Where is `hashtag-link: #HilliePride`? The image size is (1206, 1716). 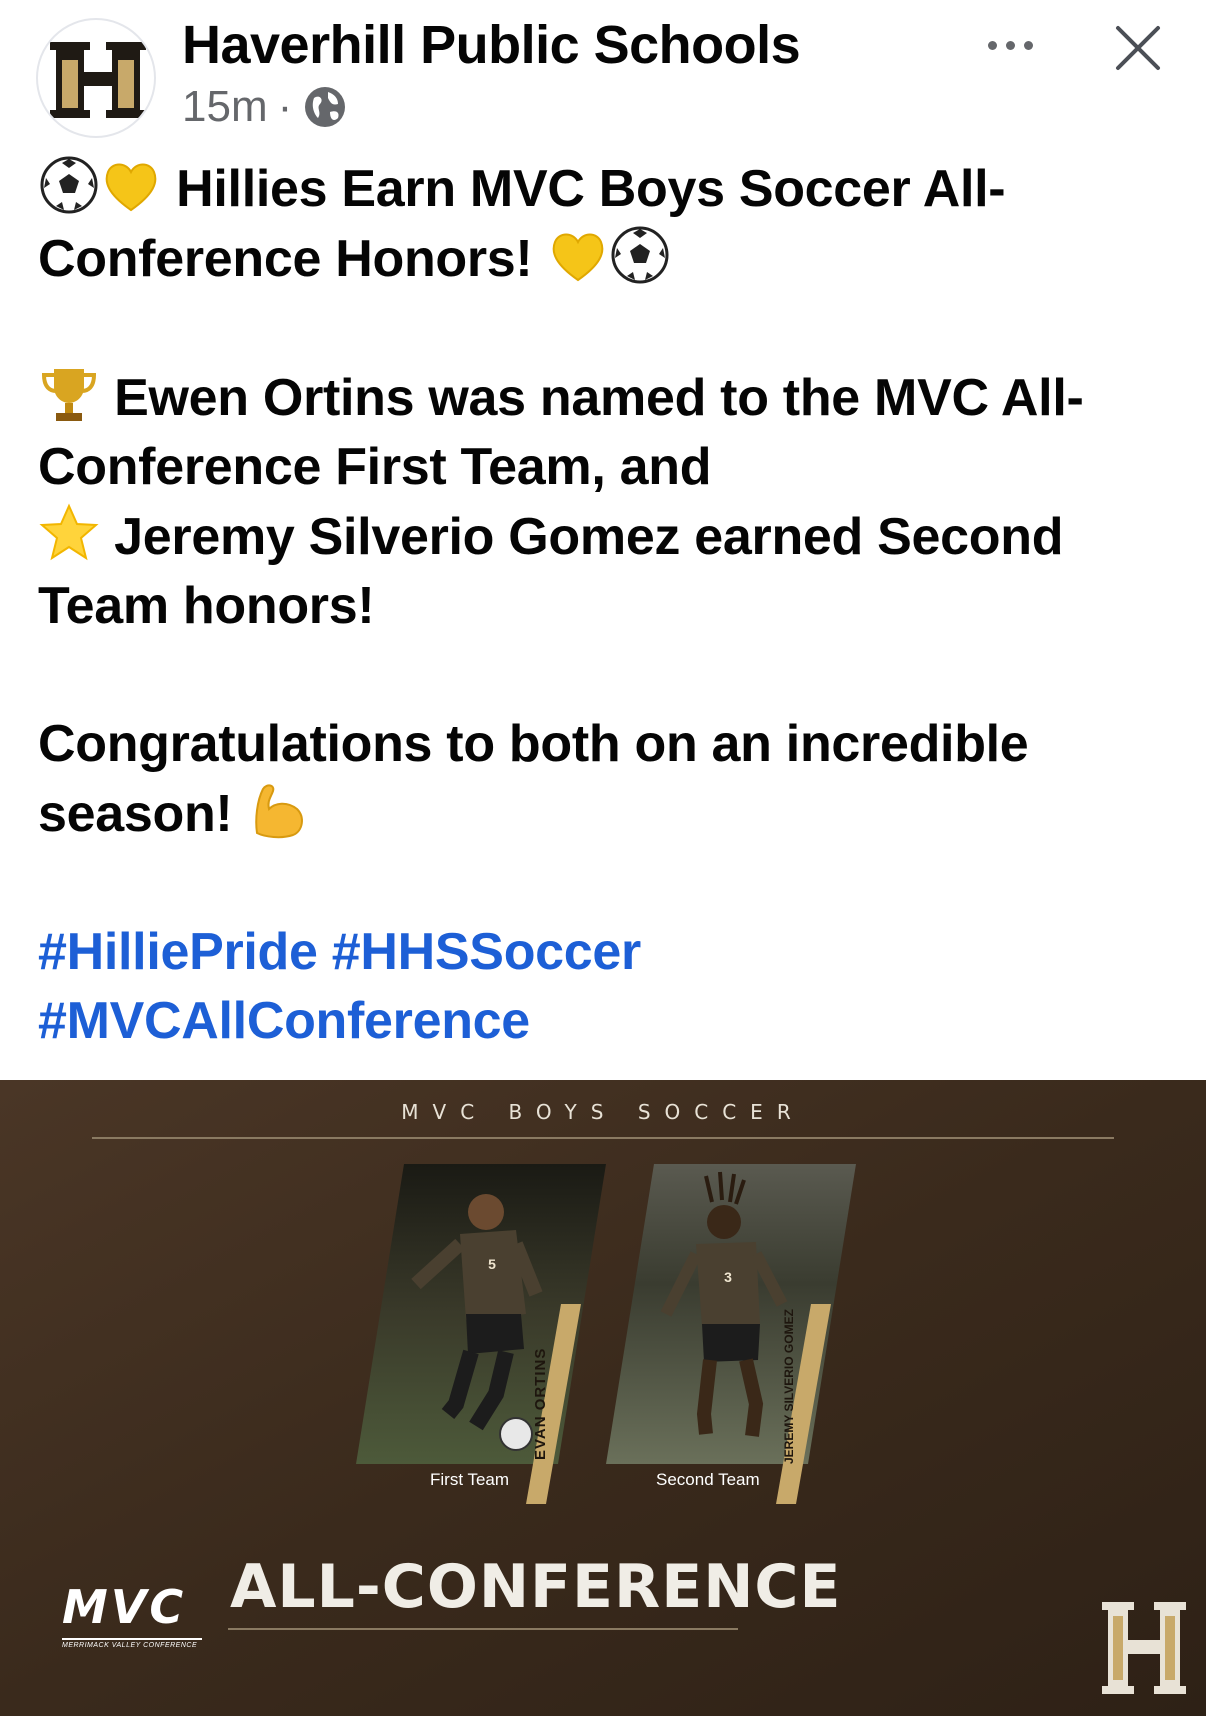
hashtag-link: #HilliePride is located at coordinates (178, 952).